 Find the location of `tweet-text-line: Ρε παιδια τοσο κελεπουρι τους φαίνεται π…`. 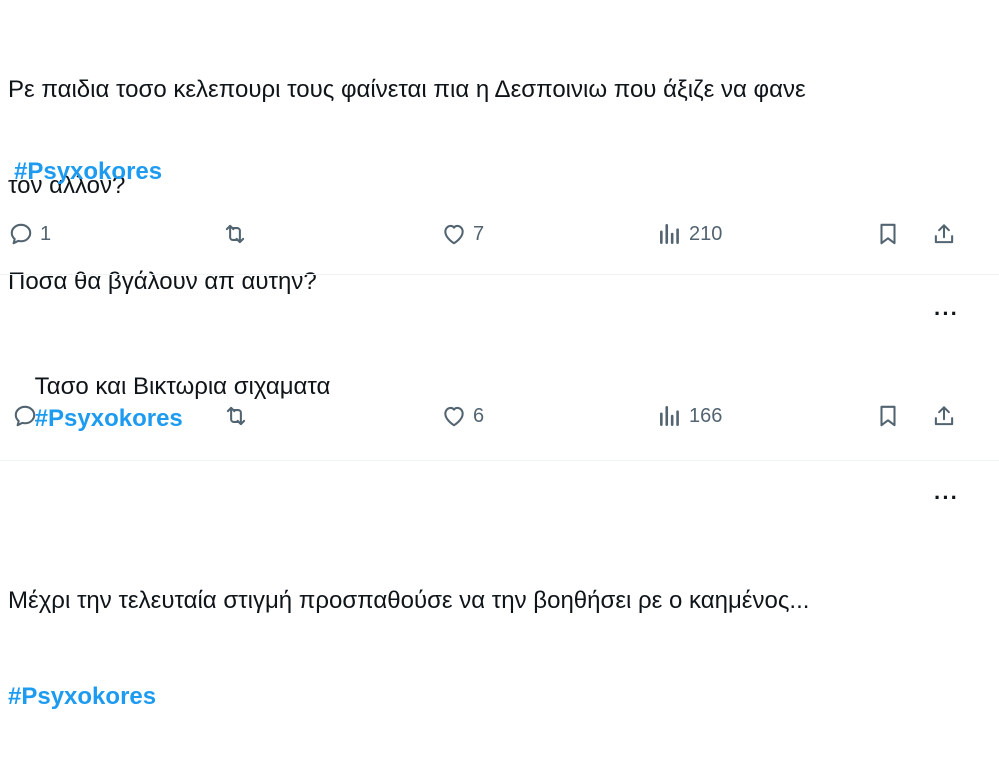

tweet-text-line: Ρε παιδια τοσο κελεπουρι τους φαίνεται π… is located at coordinates (407, 89).